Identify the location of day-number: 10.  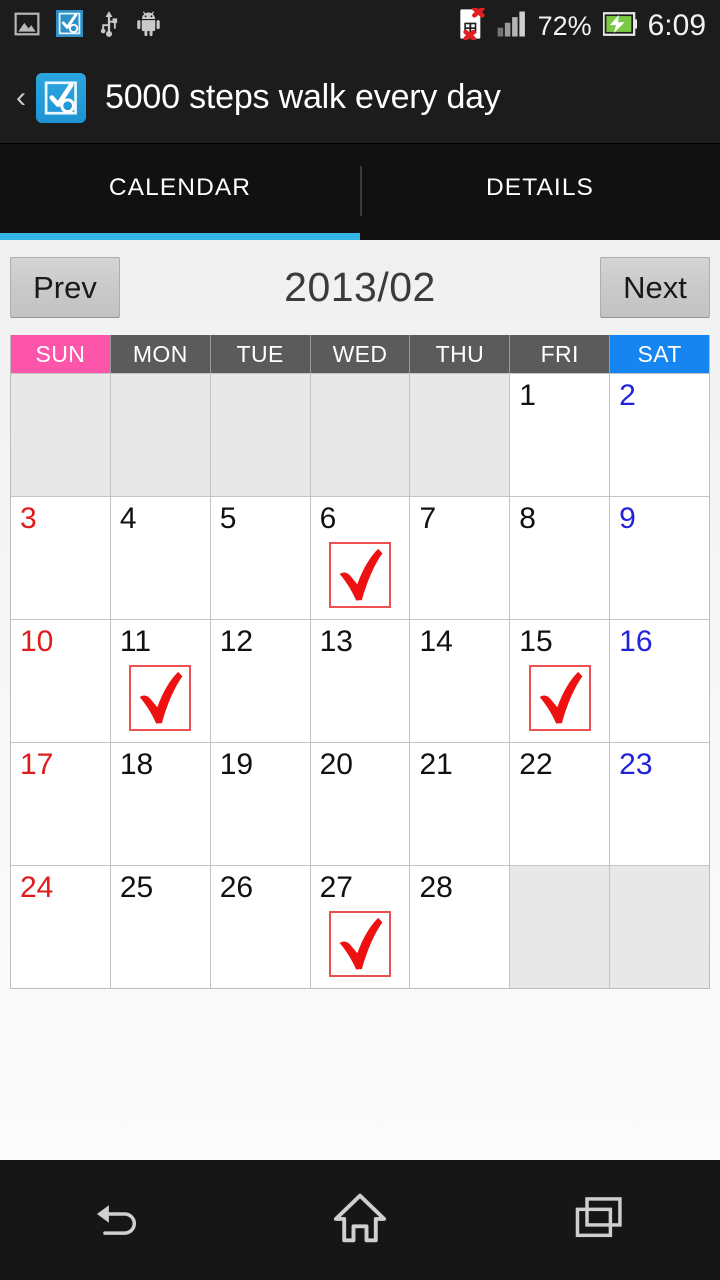
(37, 641).